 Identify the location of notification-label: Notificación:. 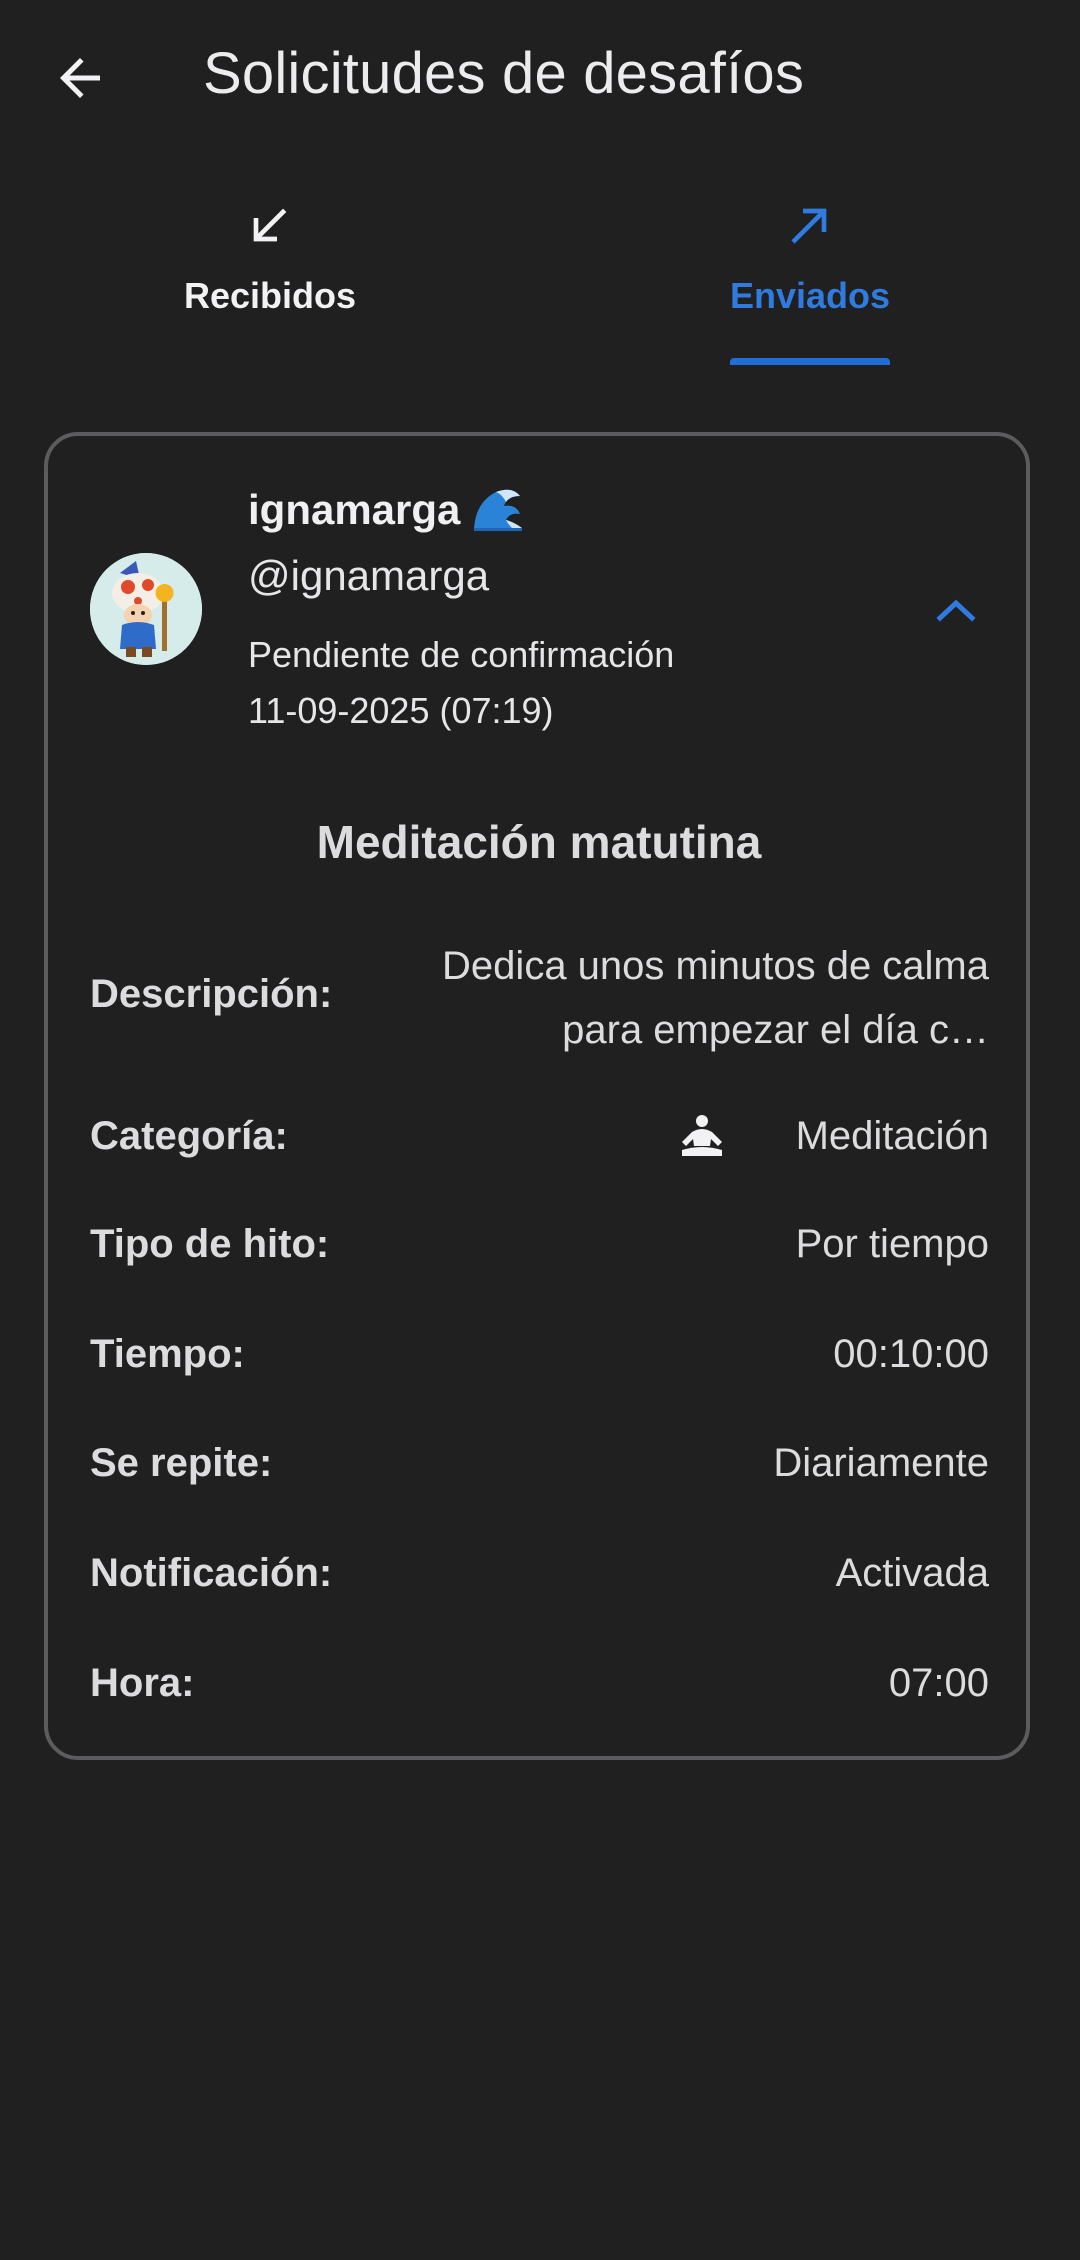
(211, 1573).